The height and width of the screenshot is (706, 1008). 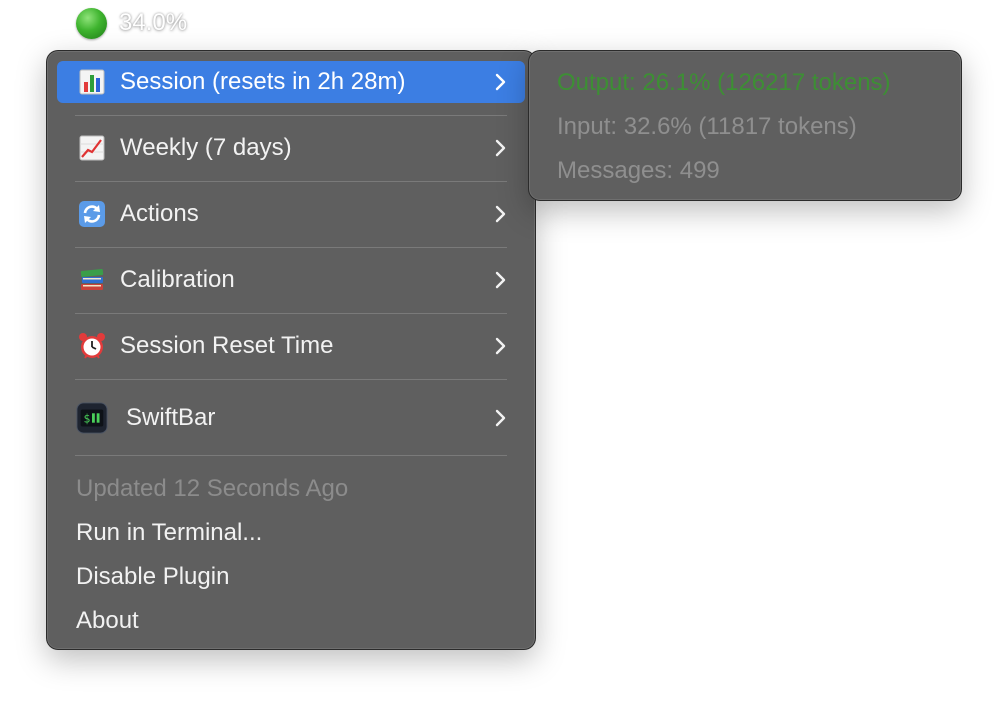 What do you see at coordinates (291, 418) in the screenshot?
I see `menu-item-swiftbar: $ SwiftBar` at bounding box center [291, 418].